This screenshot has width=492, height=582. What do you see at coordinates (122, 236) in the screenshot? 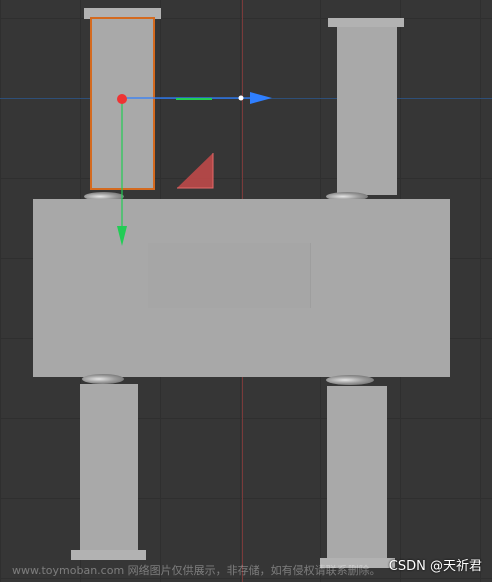
I see `gizmo-y-arrow-icon` at bounding box center [122, 236].